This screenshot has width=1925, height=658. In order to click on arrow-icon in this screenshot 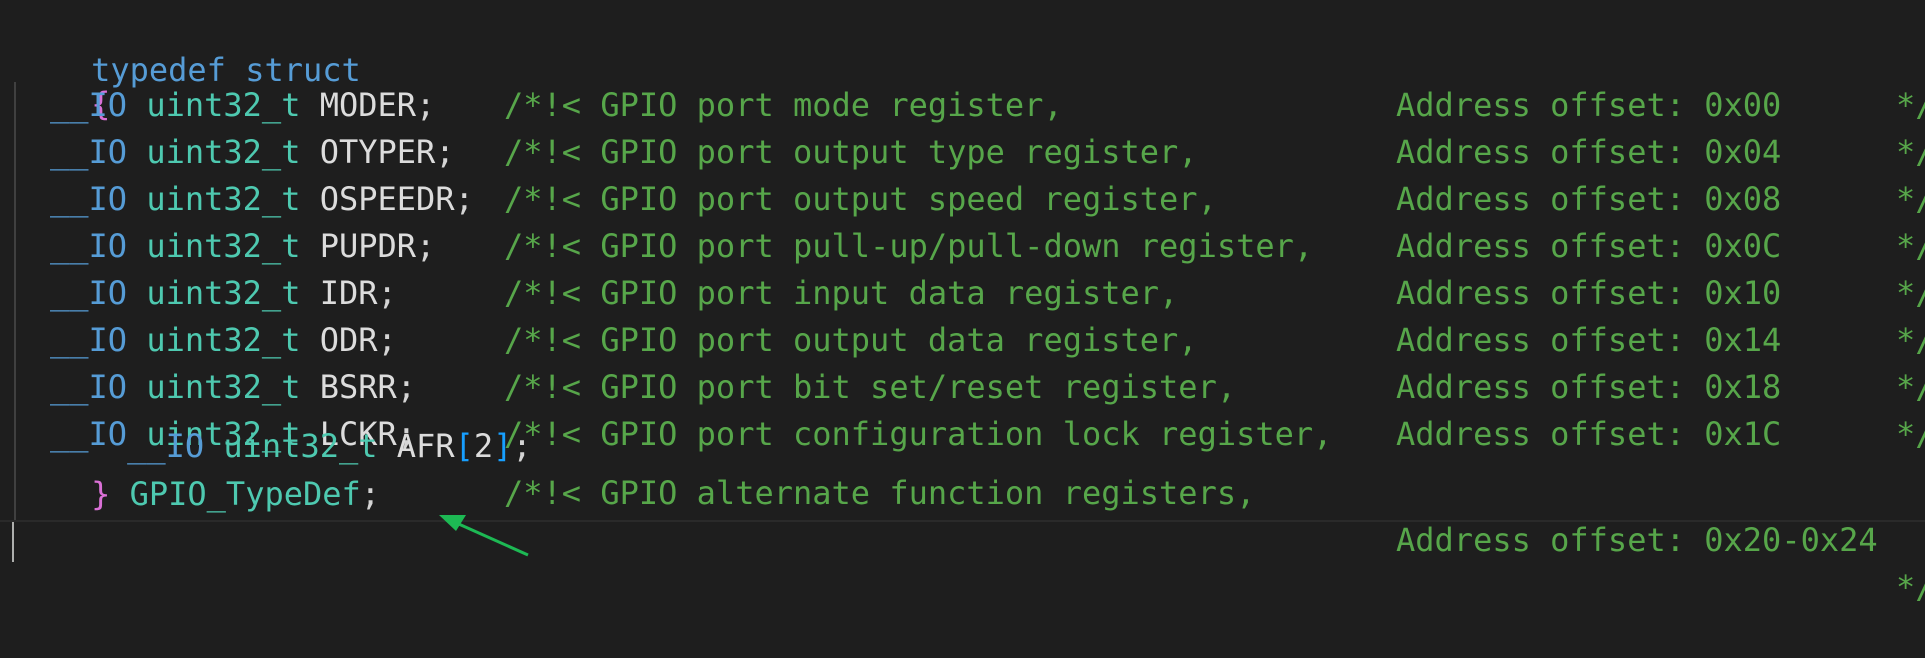, I will do `click(484, 536)`.